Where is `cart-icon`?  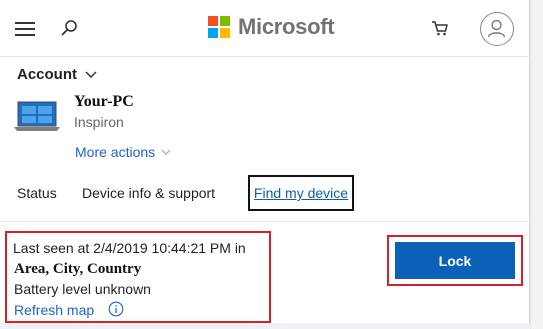 cart-icon is located at coordinates (440, 28).